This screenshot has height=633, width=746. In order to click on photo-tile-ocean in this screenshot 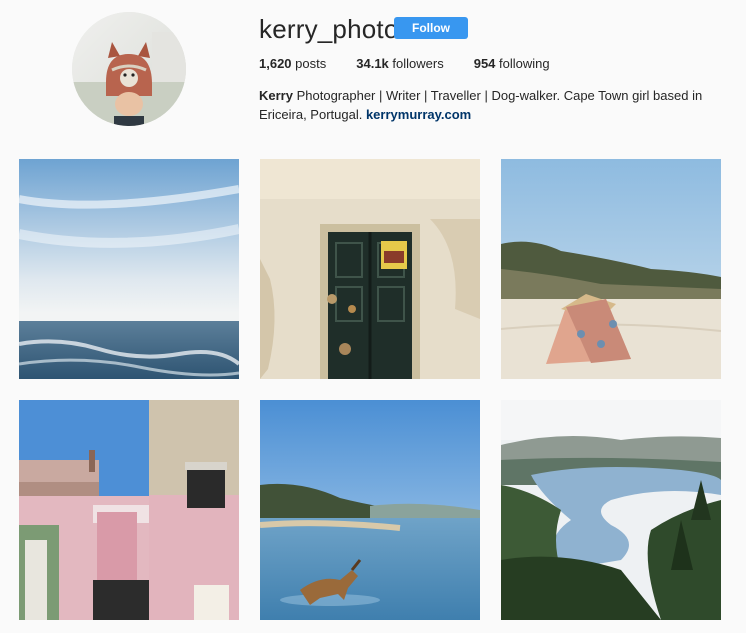, I will do `click(129, 269)`.